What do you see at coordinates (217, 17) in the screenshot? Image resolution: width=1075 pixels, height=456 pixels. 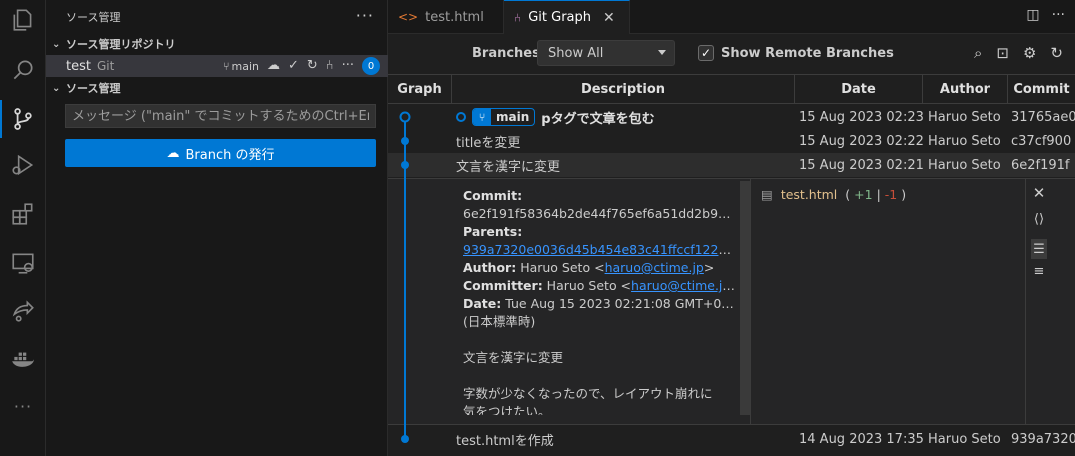 I see `sidebar-header: ソース管理 ···` at bounding box center [217, 17].